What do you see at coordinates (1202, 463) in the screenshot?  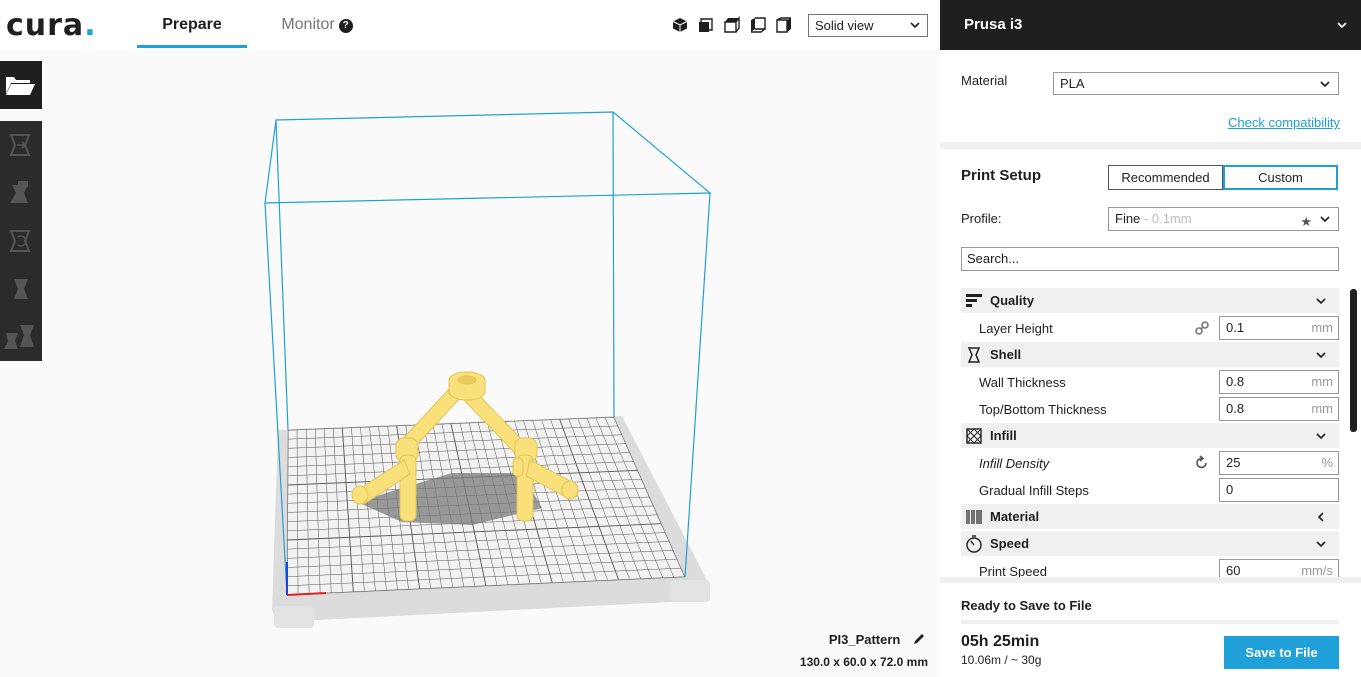 I see `reset-icon` at bounding box center [1202, 463].